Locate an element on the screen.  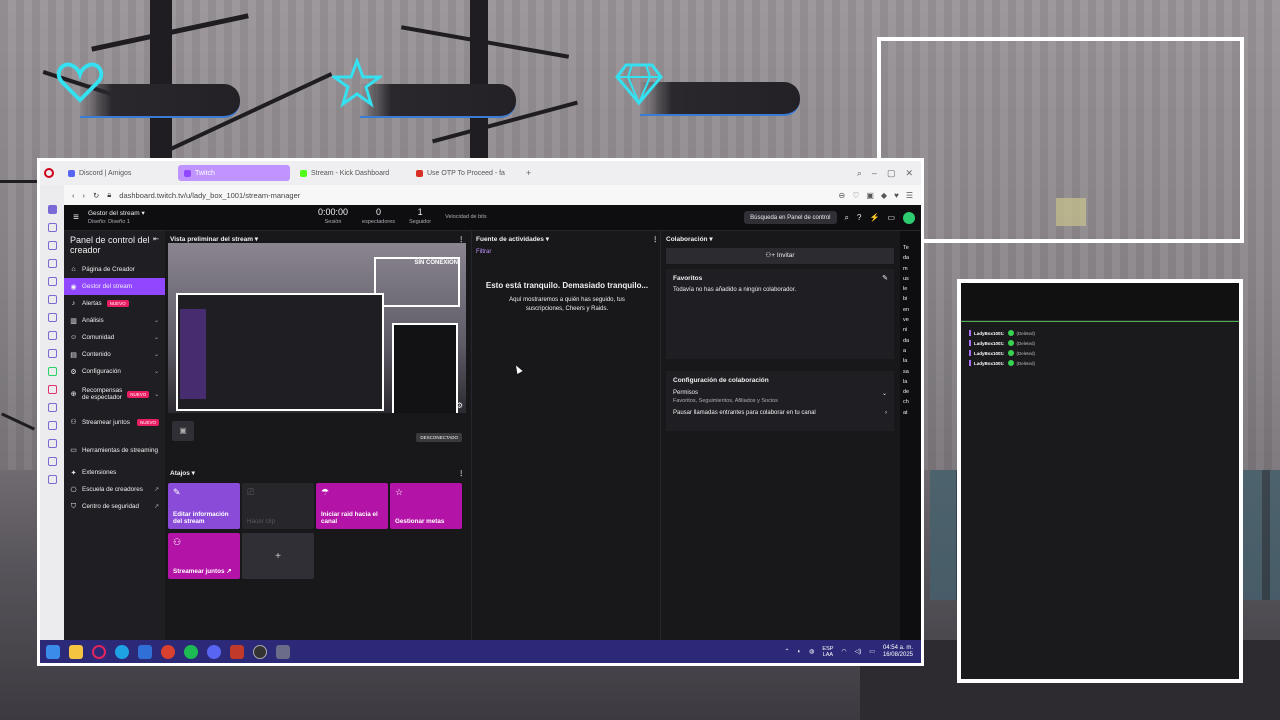
download-icon is located at coordinates (52, 461).